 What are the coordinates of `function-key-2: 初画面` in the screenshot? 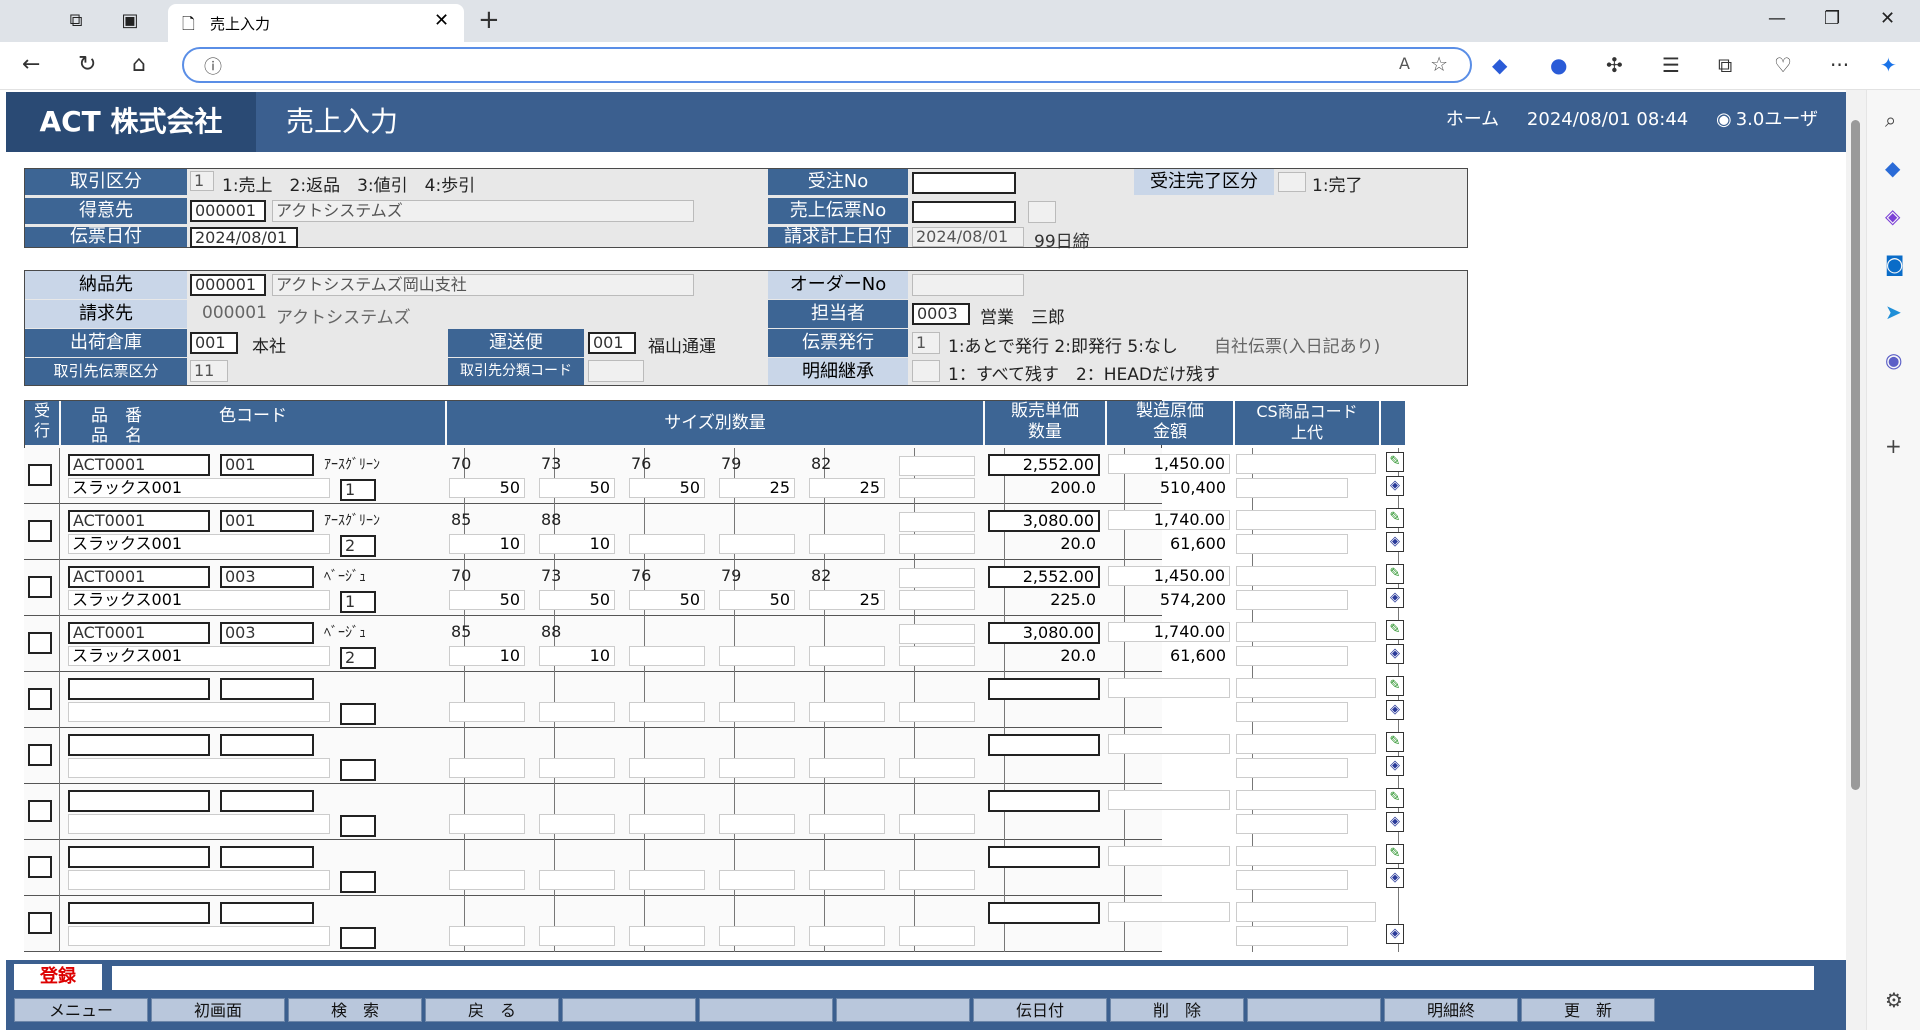 It's located at (218, 1010).